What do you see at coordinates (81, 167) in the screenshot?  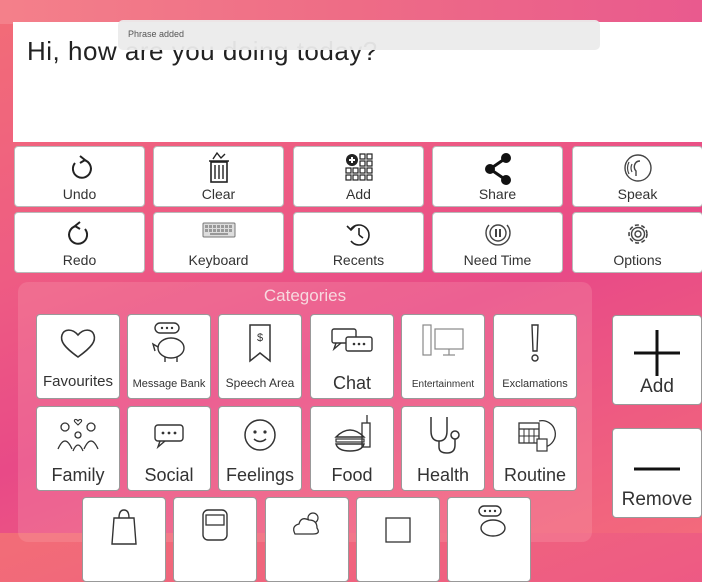 I see `undo-icon` at bounding box center [81, 167].